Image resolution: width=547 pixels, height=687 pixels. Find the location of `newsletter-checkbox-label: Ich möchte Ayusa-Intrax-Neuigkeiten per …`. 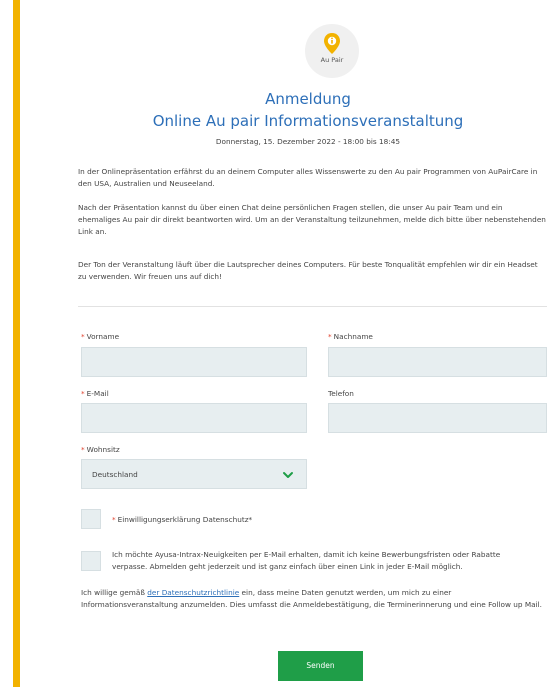

newsletter-checkbox-label: Ich möchte Ayusa-Intrax-Neuigkeiten per … is located at coordinates (306, 560).